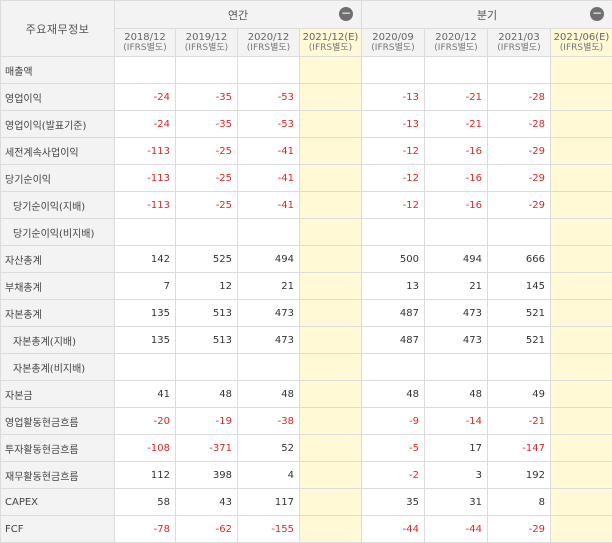 The width and height of the screenshot is (612, 543). I want to click on table-cell: 521, so click(519, 340).